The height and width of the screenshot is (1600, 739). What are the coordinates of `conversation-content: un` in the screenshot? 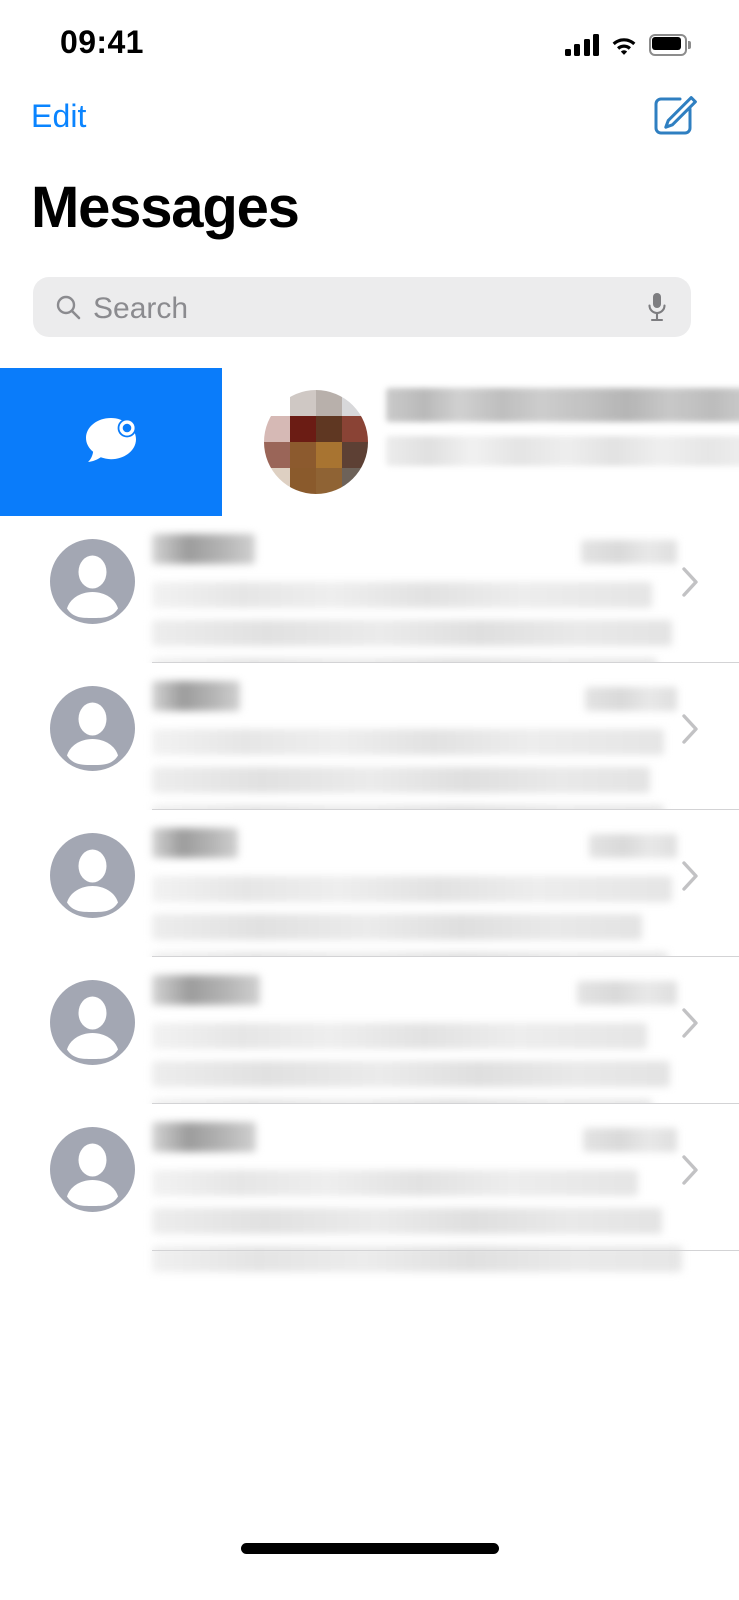 It's located at (480, 442).